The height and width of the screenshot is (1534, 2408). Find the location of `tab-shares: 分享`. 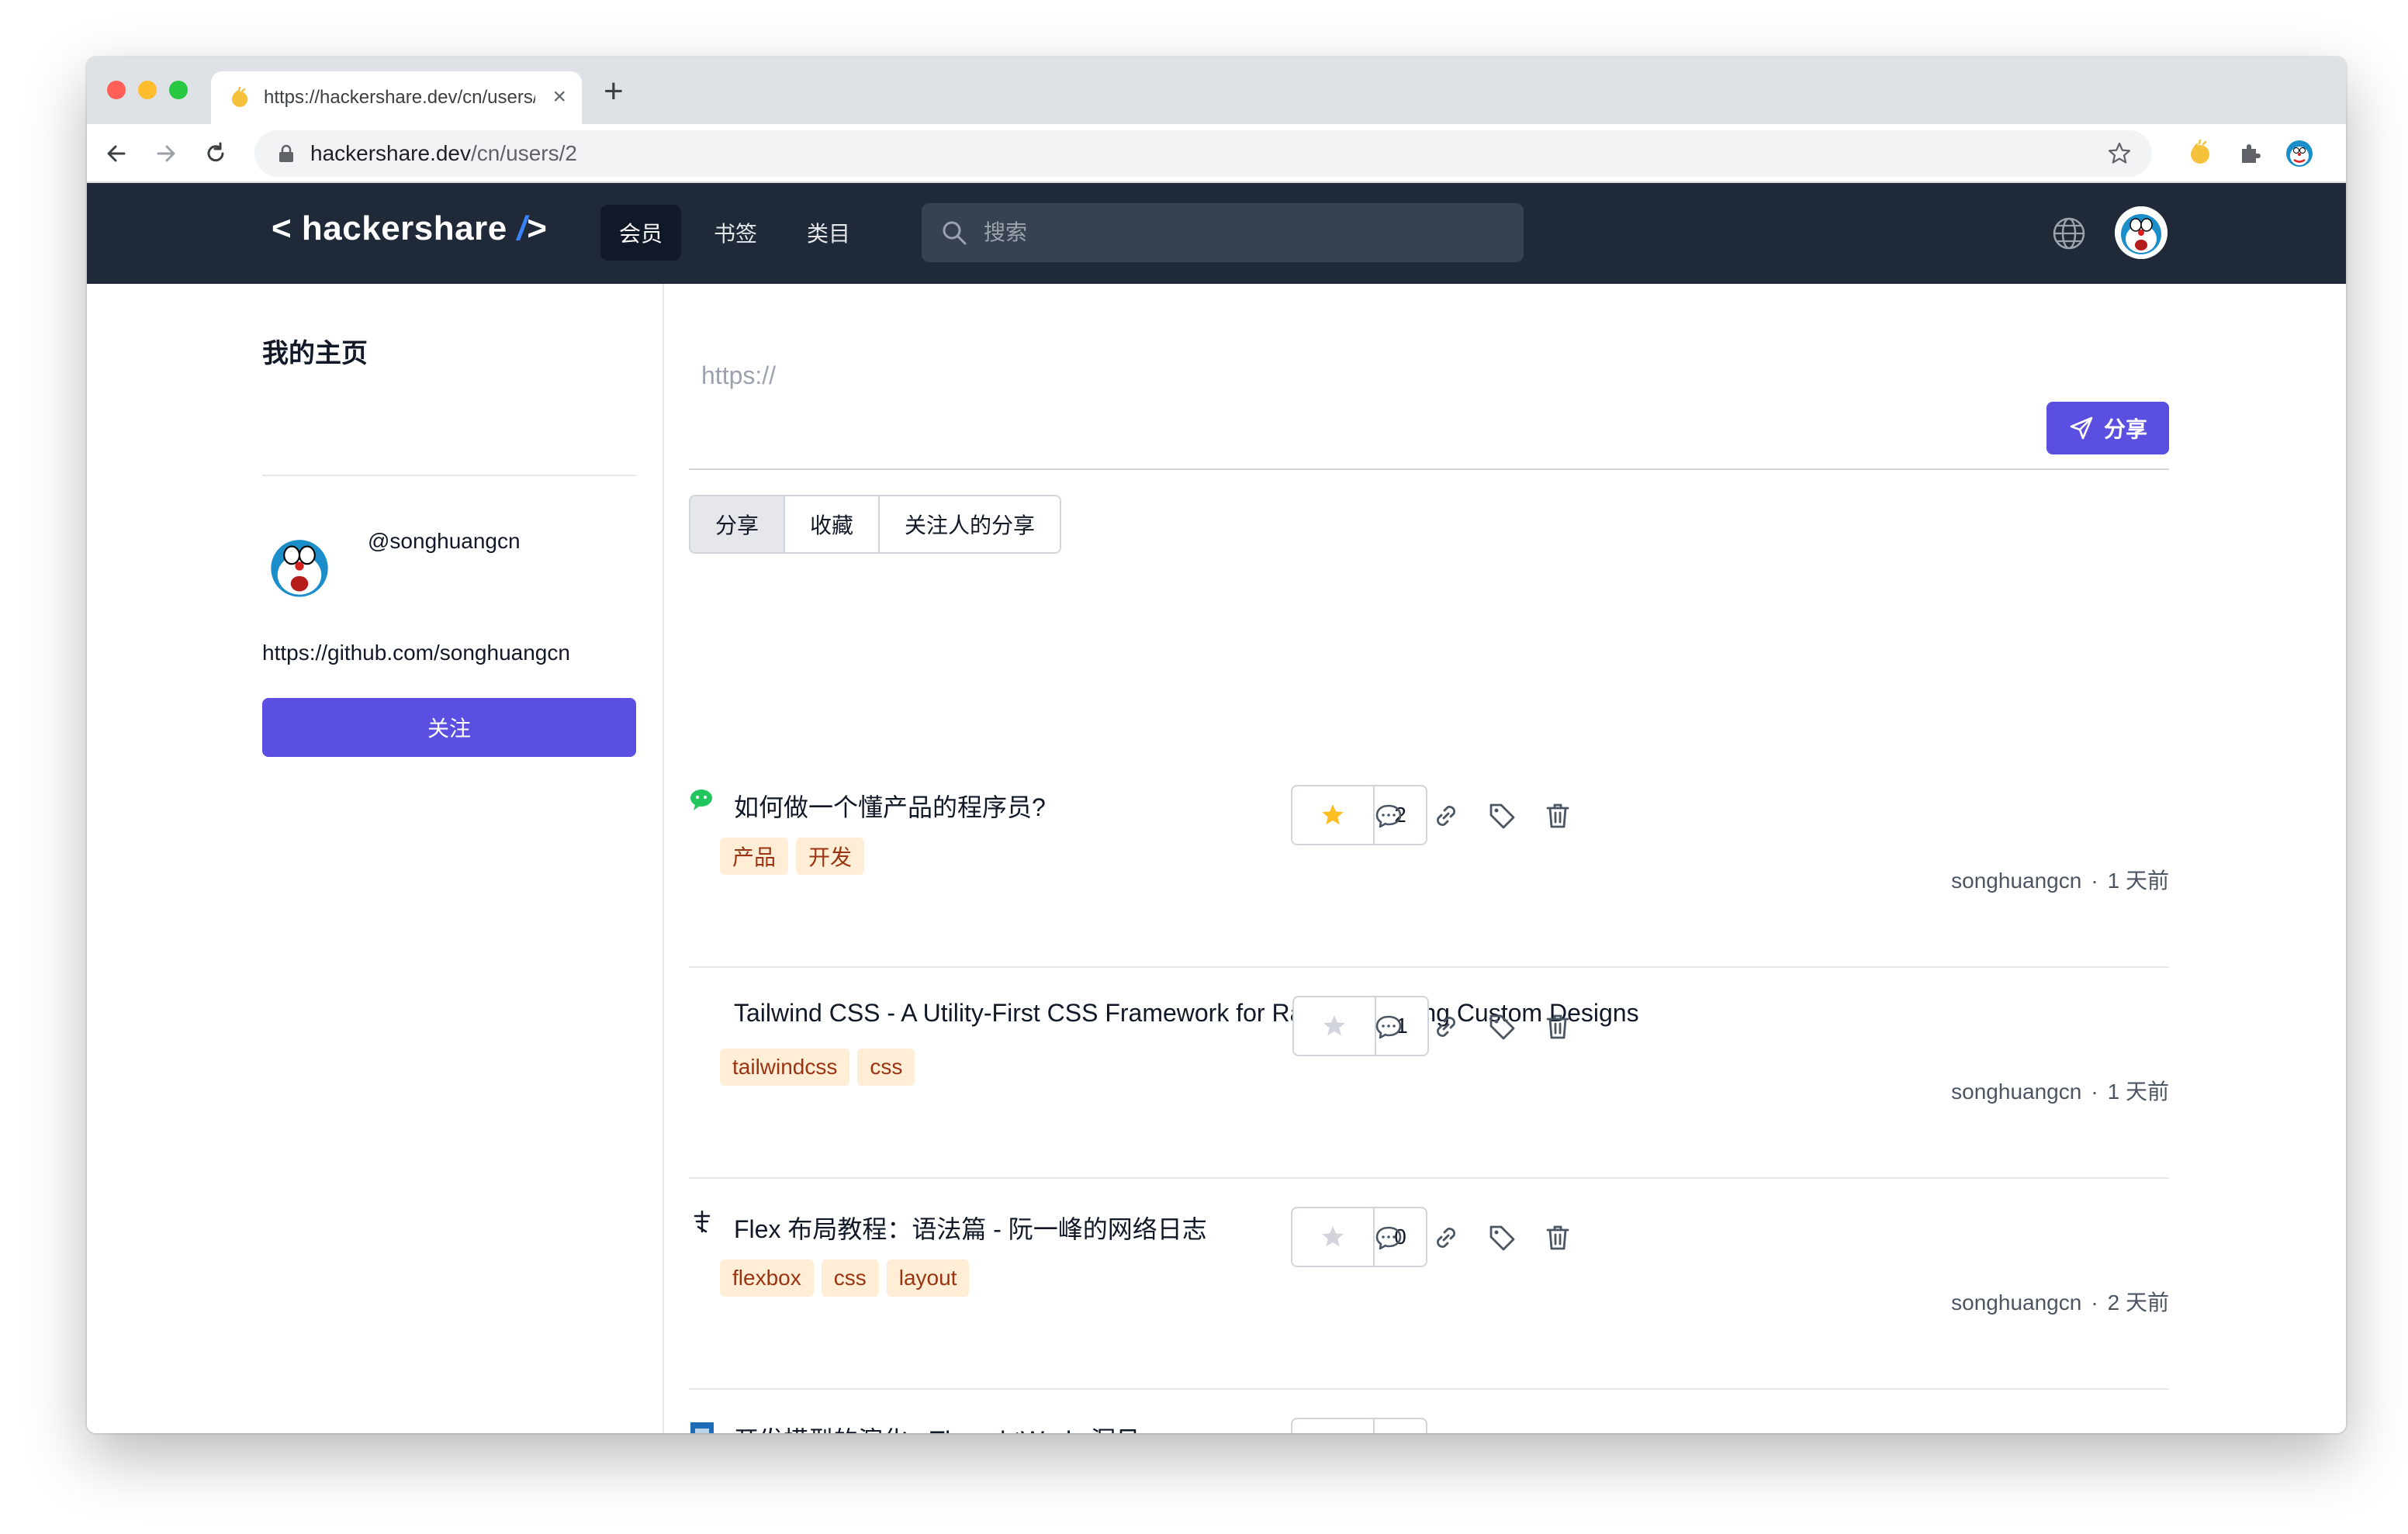

tab-shares: 分享 is located at coordinates (738, 524).